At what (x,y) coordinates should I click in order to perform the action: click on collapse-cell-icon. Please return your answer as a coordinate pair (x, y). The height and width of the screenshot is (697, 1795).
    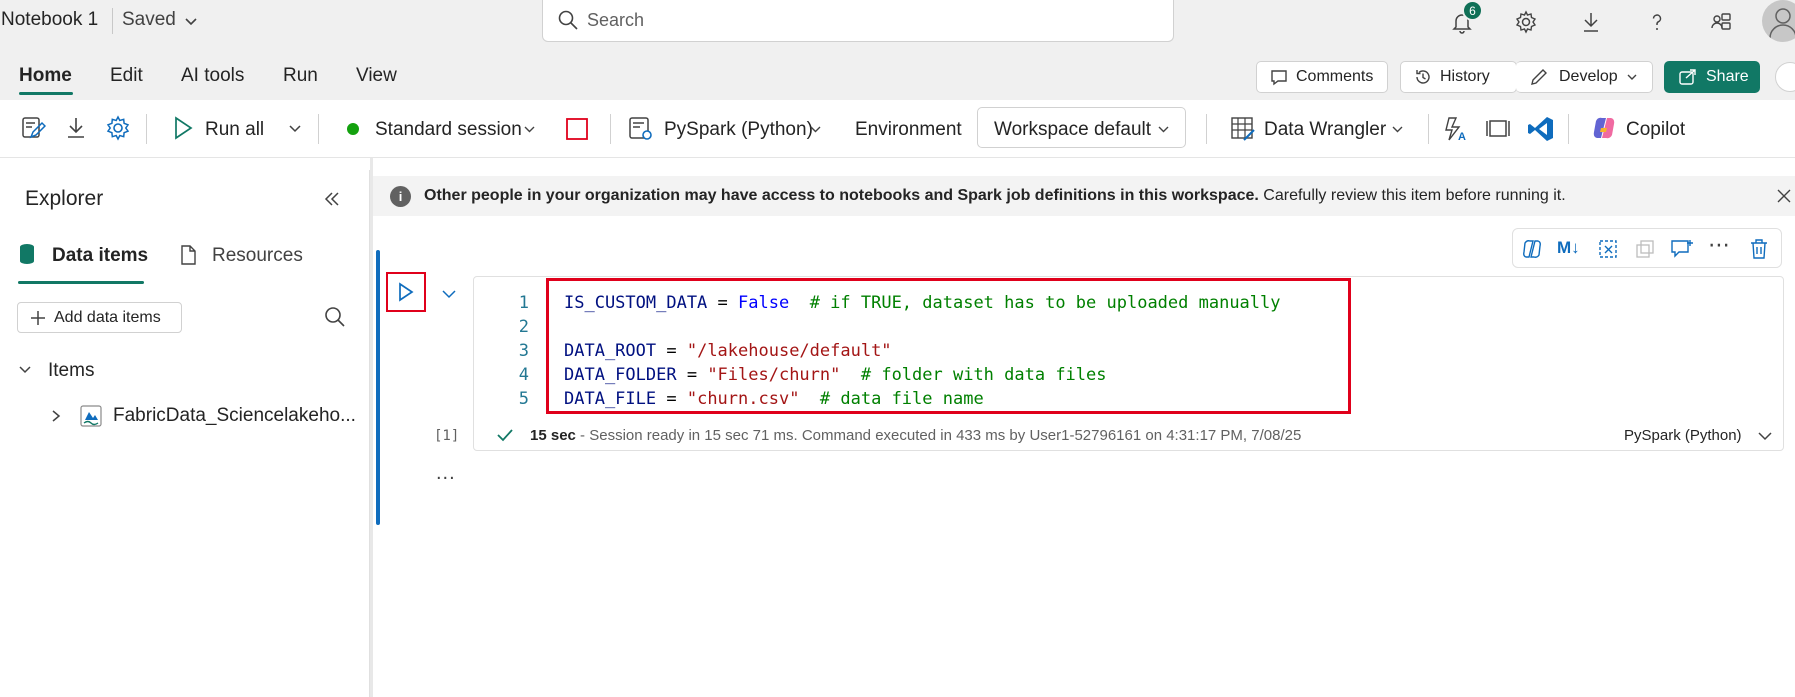
    Looking at the image, I should click on (449, 294).